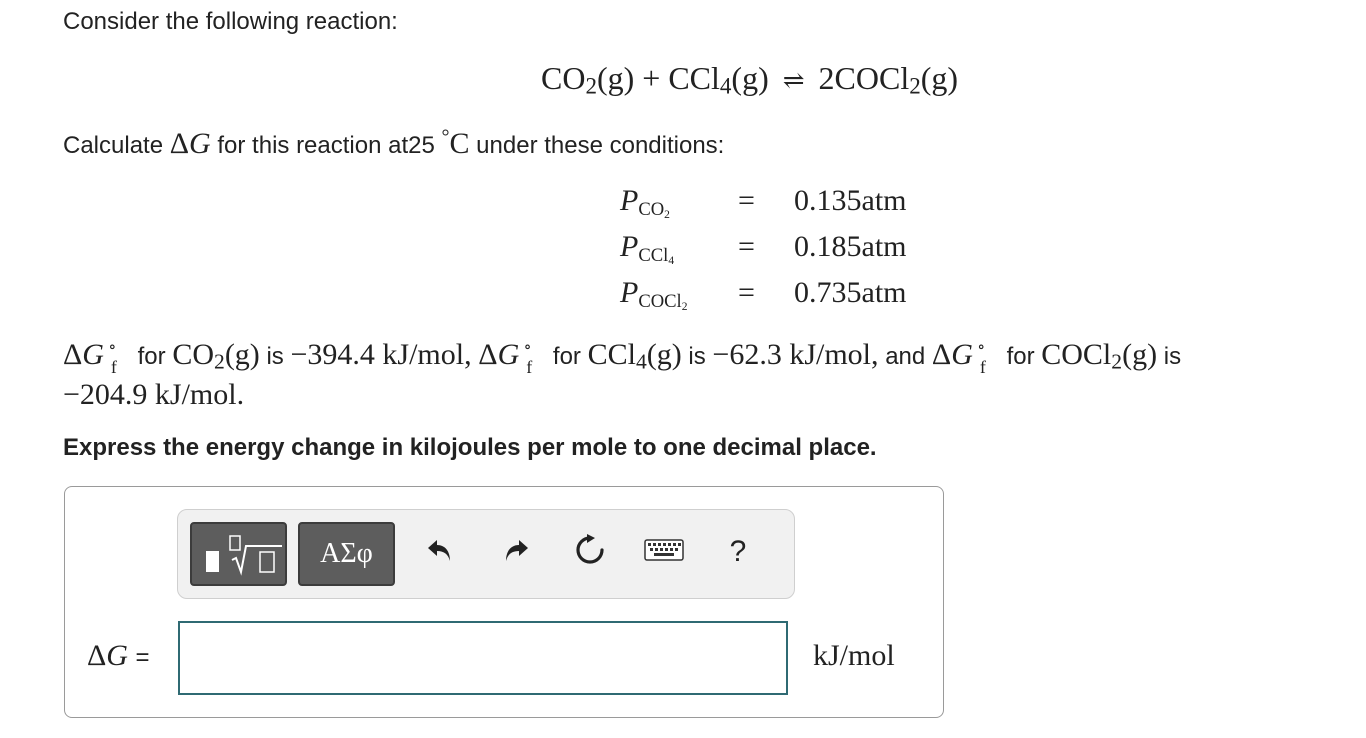  I want to click on product-cocl2: 2COCl2, so click(869, 79).